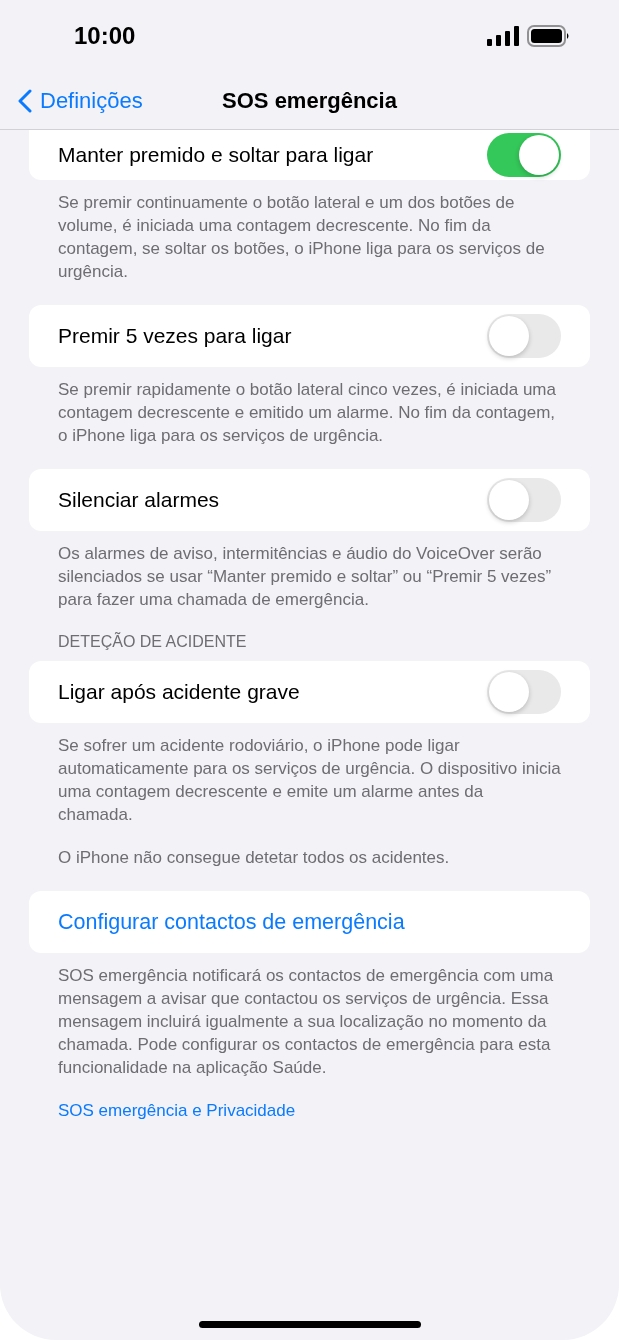 The image size is (619, 1340). Describe the element at coordinates (307, 413) in the screenshot. I see `footer-text: Se premir rapidamente o botão lateral cinco vezes, é iniciada uma contagem decrescente e emitido um alarme. No fim da contagem, o iPhone liga para os serviços de urgência.` at that location.